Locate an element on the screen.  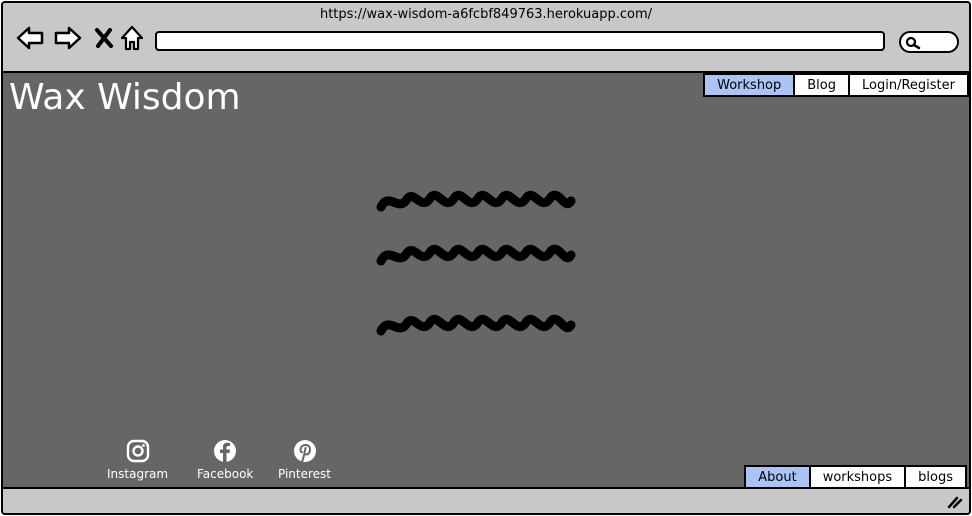
social-link-instagram: Instagram is located at coordinates (137, 460).